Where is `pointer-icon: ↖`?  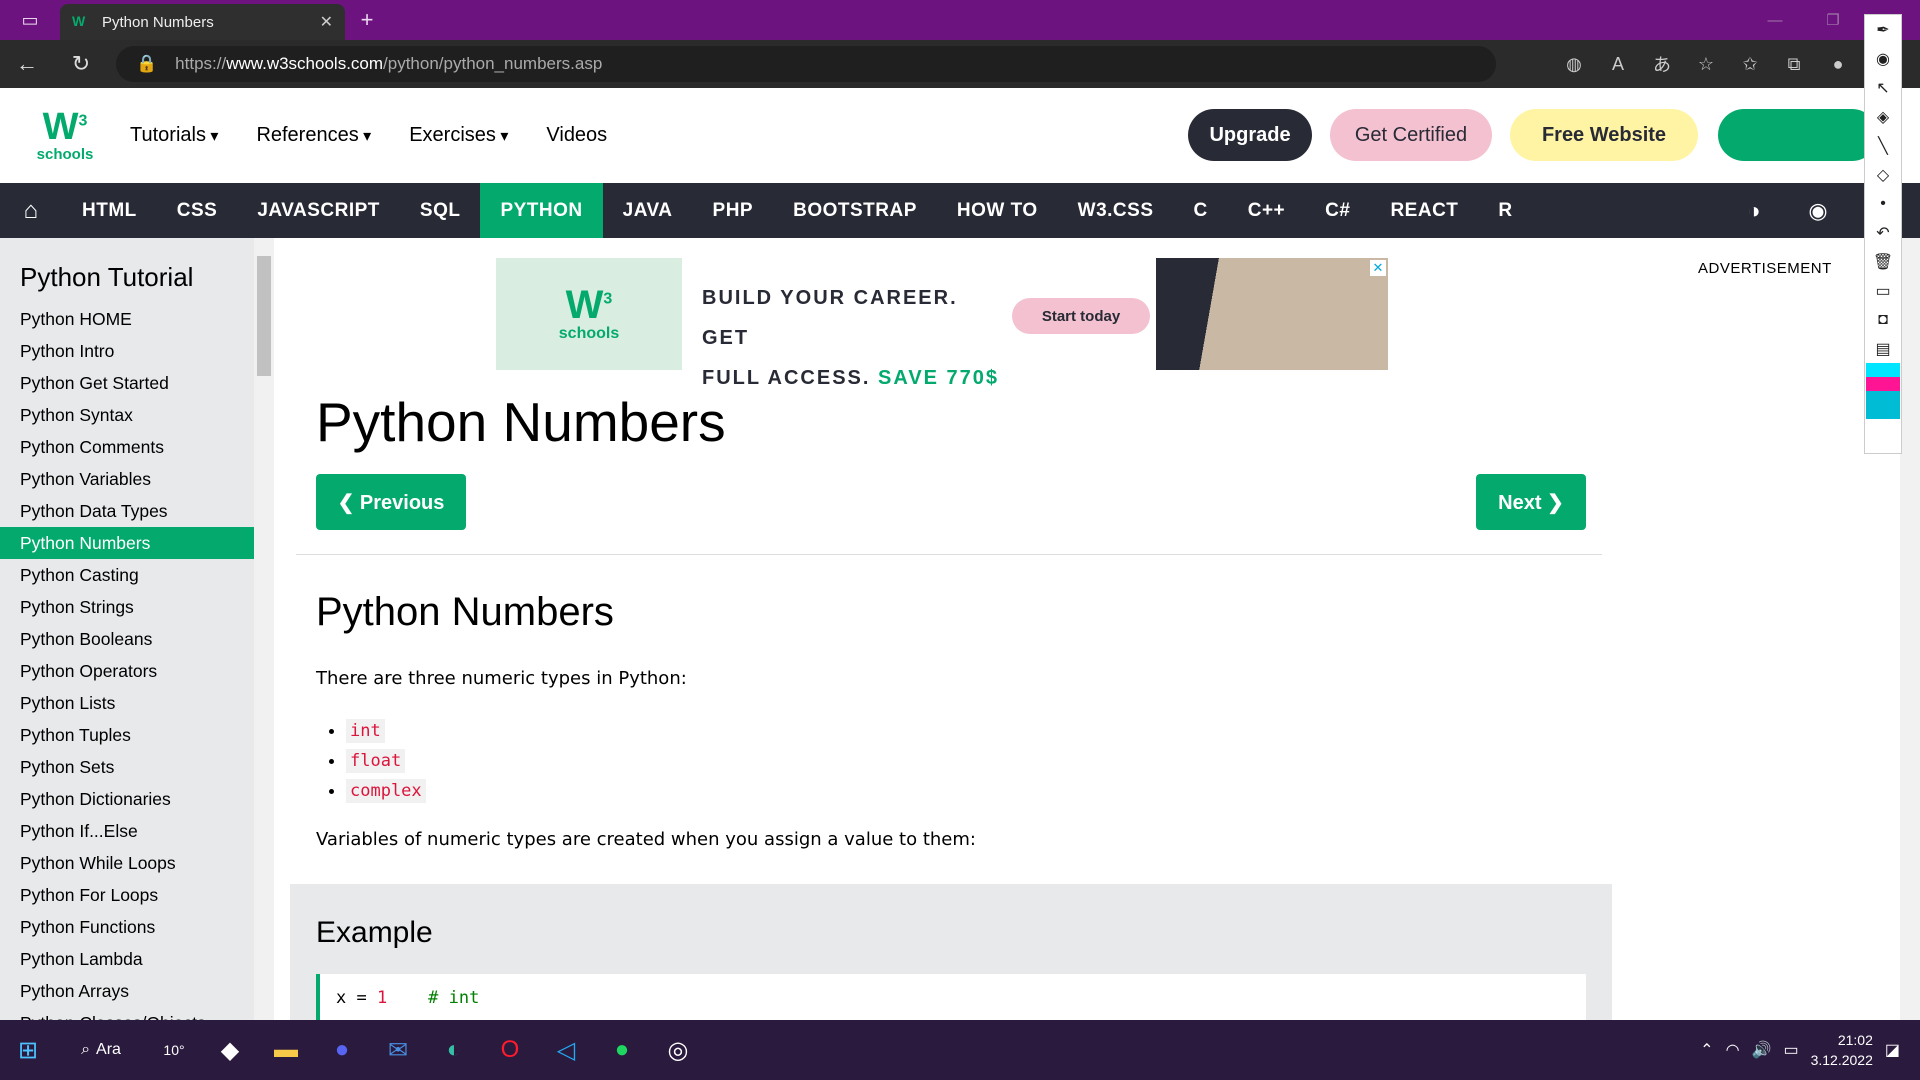 pointer-icon: ↖ is located at coordinates (1883, 87).